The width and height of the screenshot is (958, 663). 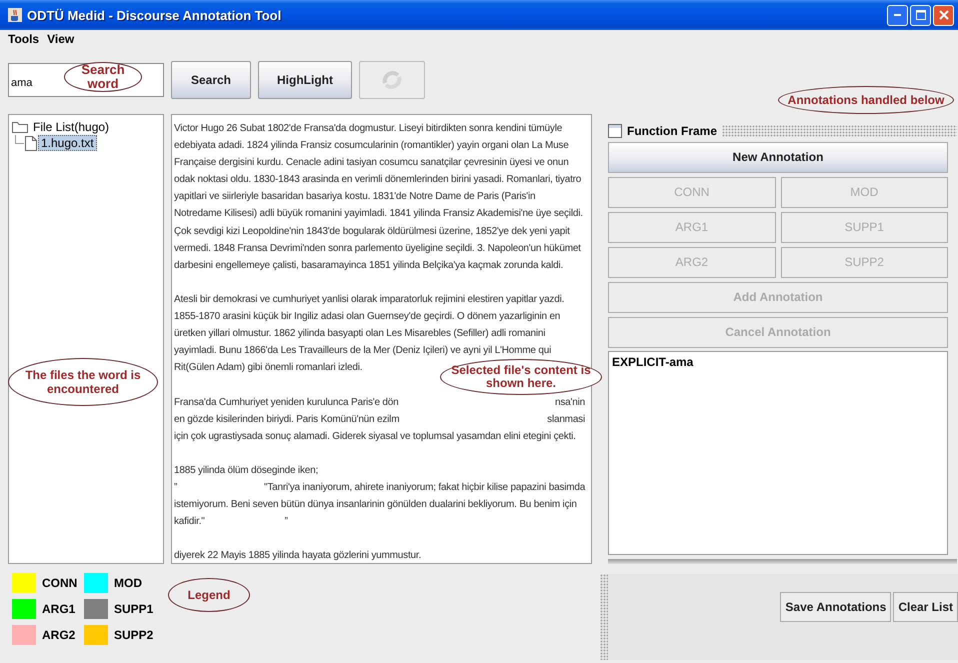 What do you see at coordinates (59, 635) in the screenshot?
I see `legend-label: ARG2` at bounding box center [59, 635].